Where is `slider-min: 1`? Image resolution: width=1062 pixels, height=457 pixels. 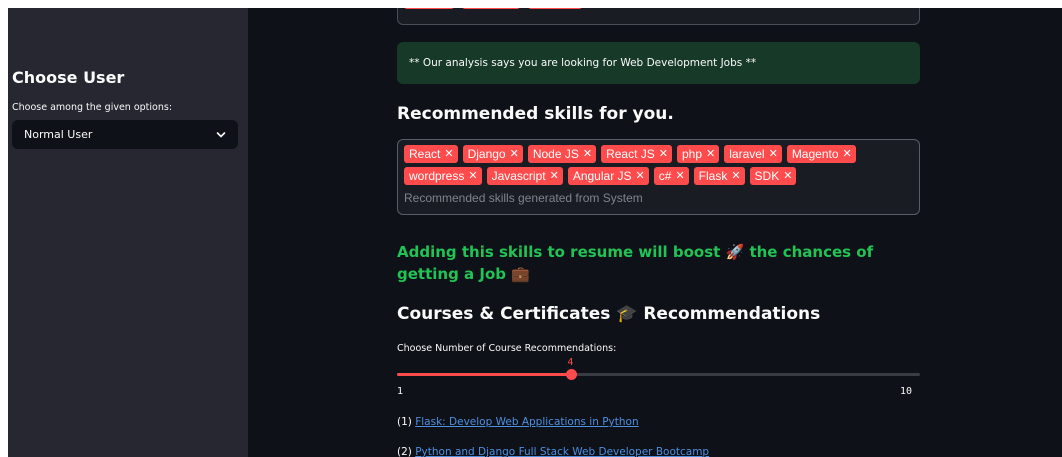 slider-min: 1 is located at coordinates (400, 391).